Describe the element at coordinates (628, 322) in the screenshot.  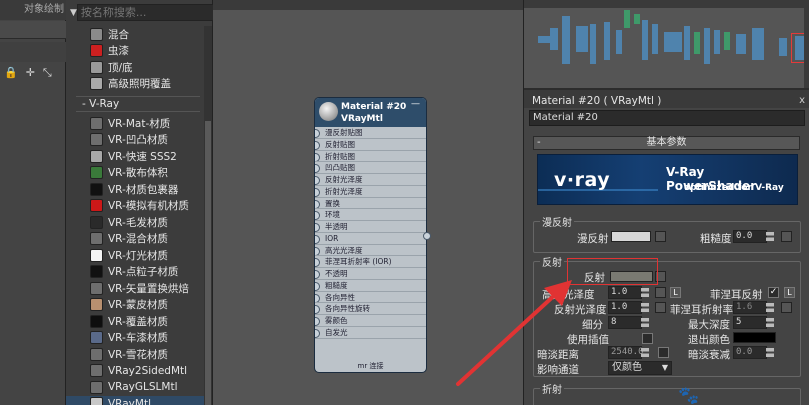
I see `subdivs-spinner: 8` at that location.